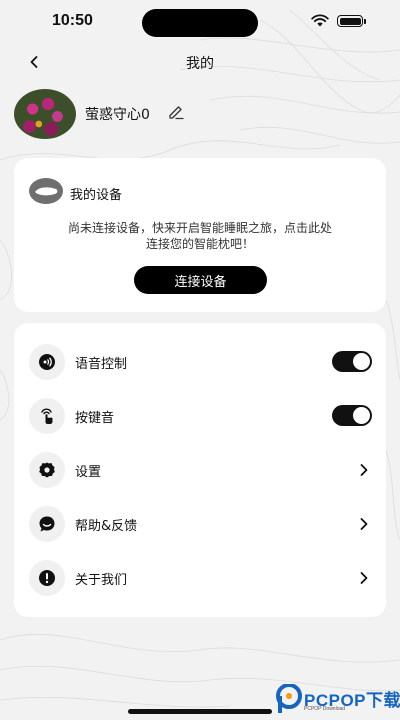 This screenshot has height=720, width=400. I want to click on gear-icon, so click(47, 470).